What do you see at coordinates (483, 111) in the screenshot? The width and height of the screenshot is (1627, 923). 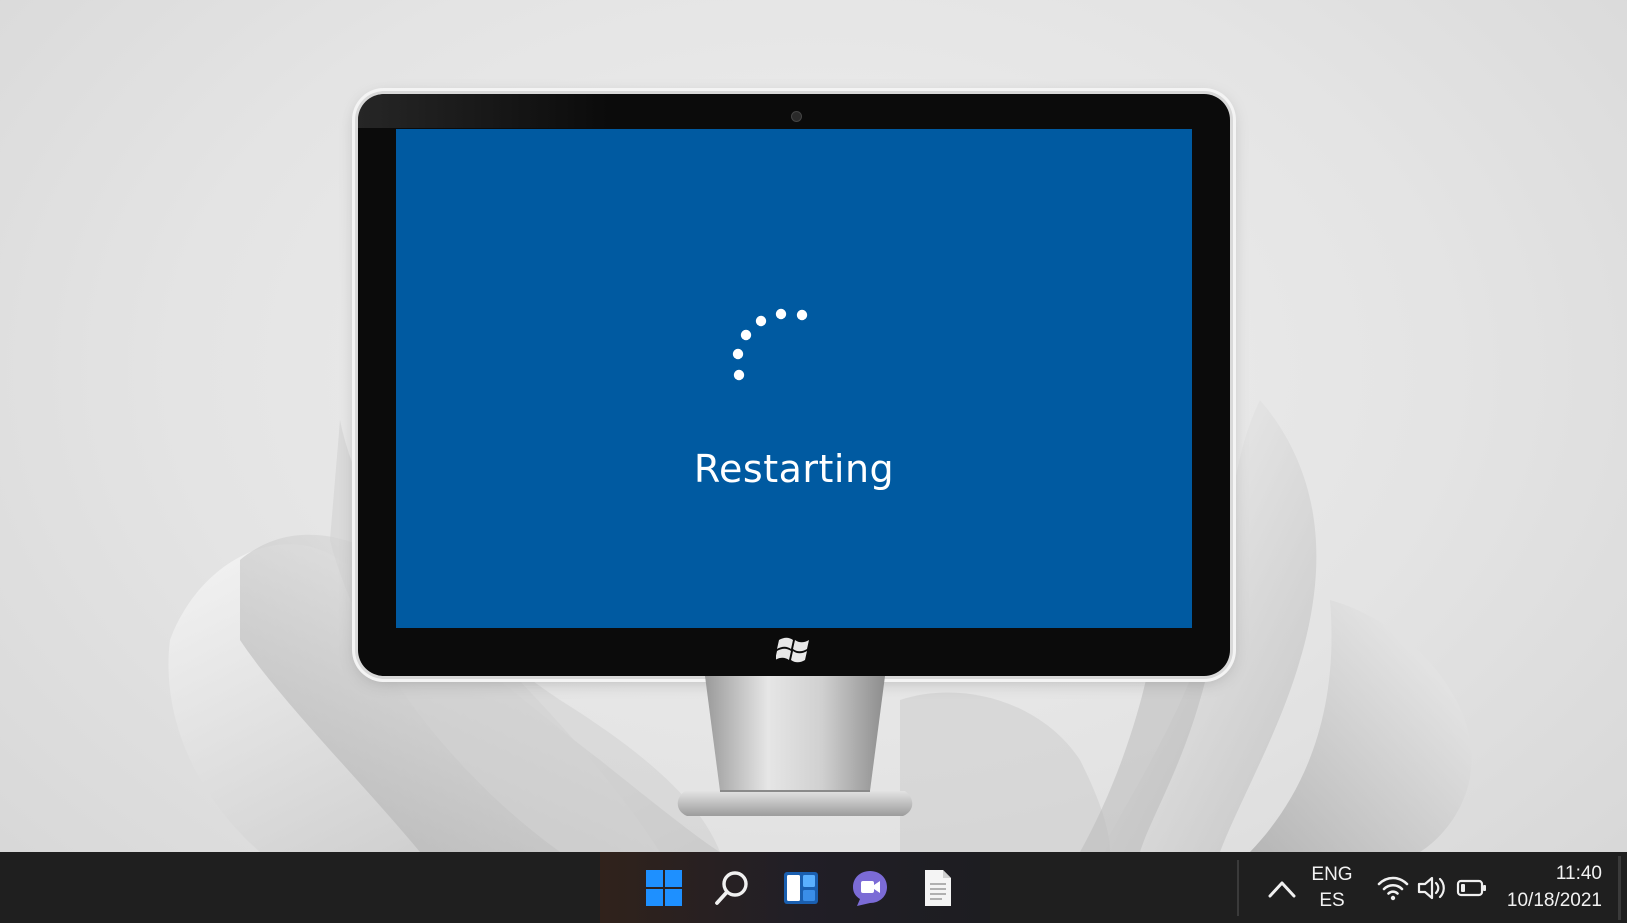 I see `bezel-highlight` at bounding box center [483, 111].